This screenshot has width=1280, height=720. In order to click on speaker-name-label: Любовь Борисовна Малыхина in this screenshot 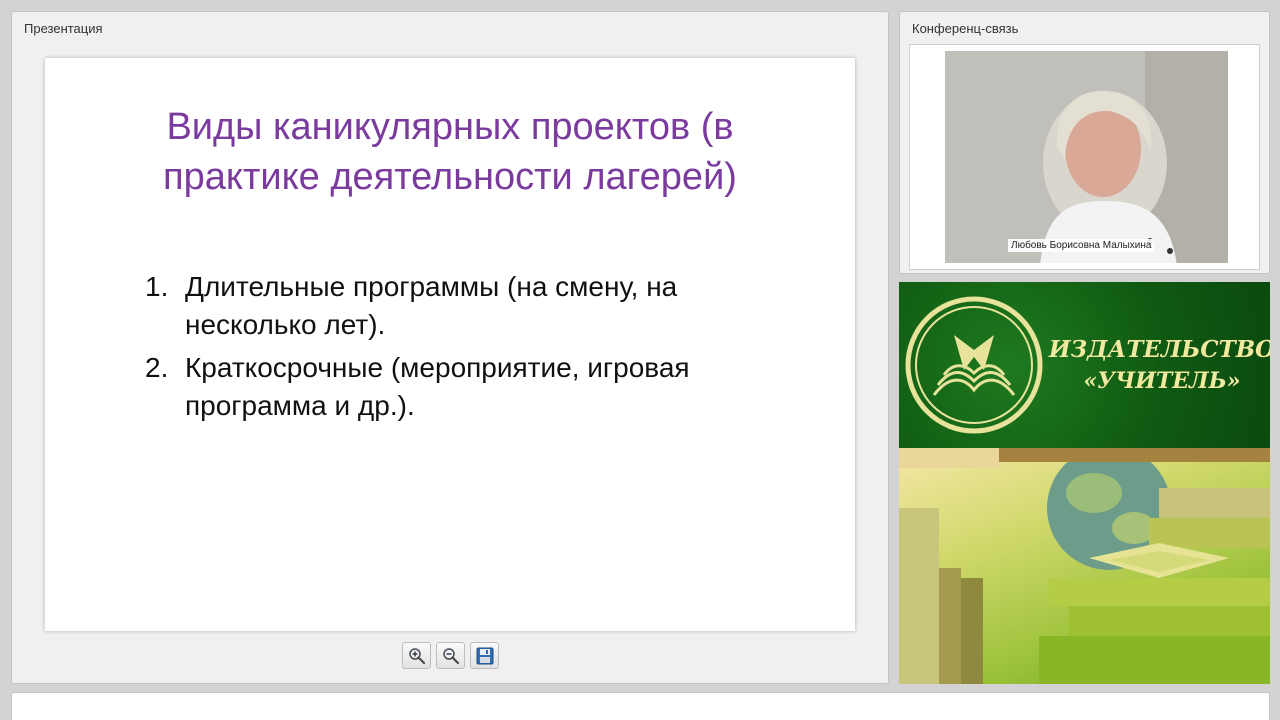, I will do `click(1081, 245)`.